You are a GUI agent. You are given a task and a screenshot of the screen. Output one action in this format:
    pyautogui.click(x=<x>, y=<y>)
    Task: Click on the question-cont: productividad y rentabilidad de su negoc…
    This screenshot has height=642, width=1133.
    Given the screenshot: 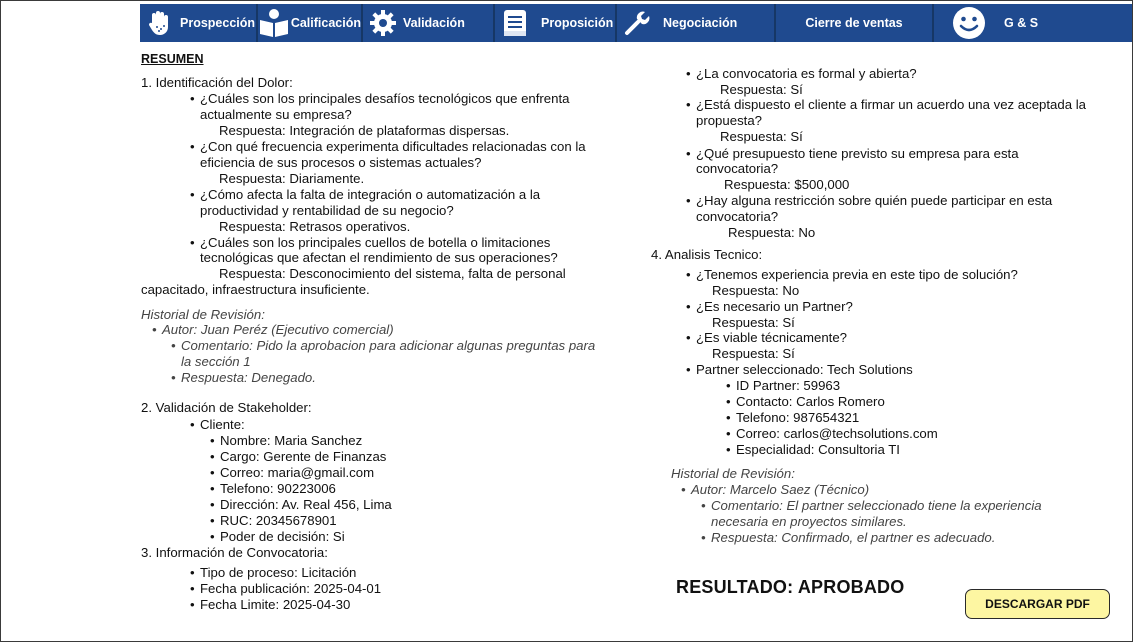 What is the action you would take?
    pyautogui.click(x=327, y=210)
    